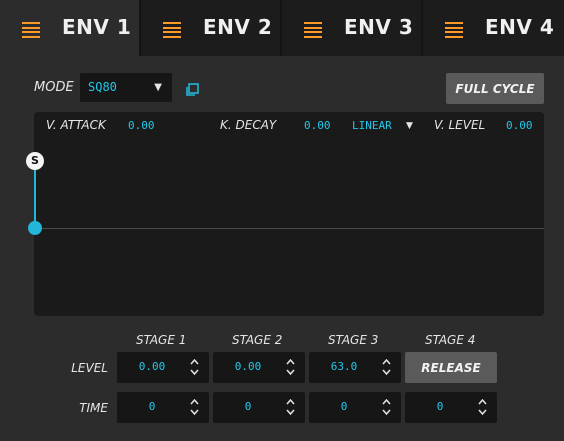 The height and width of the screenshot is (441, 564). Describe the element at coordinates (519, 125) in the screenshot. I see `v-level-value: 0.00` at that location.